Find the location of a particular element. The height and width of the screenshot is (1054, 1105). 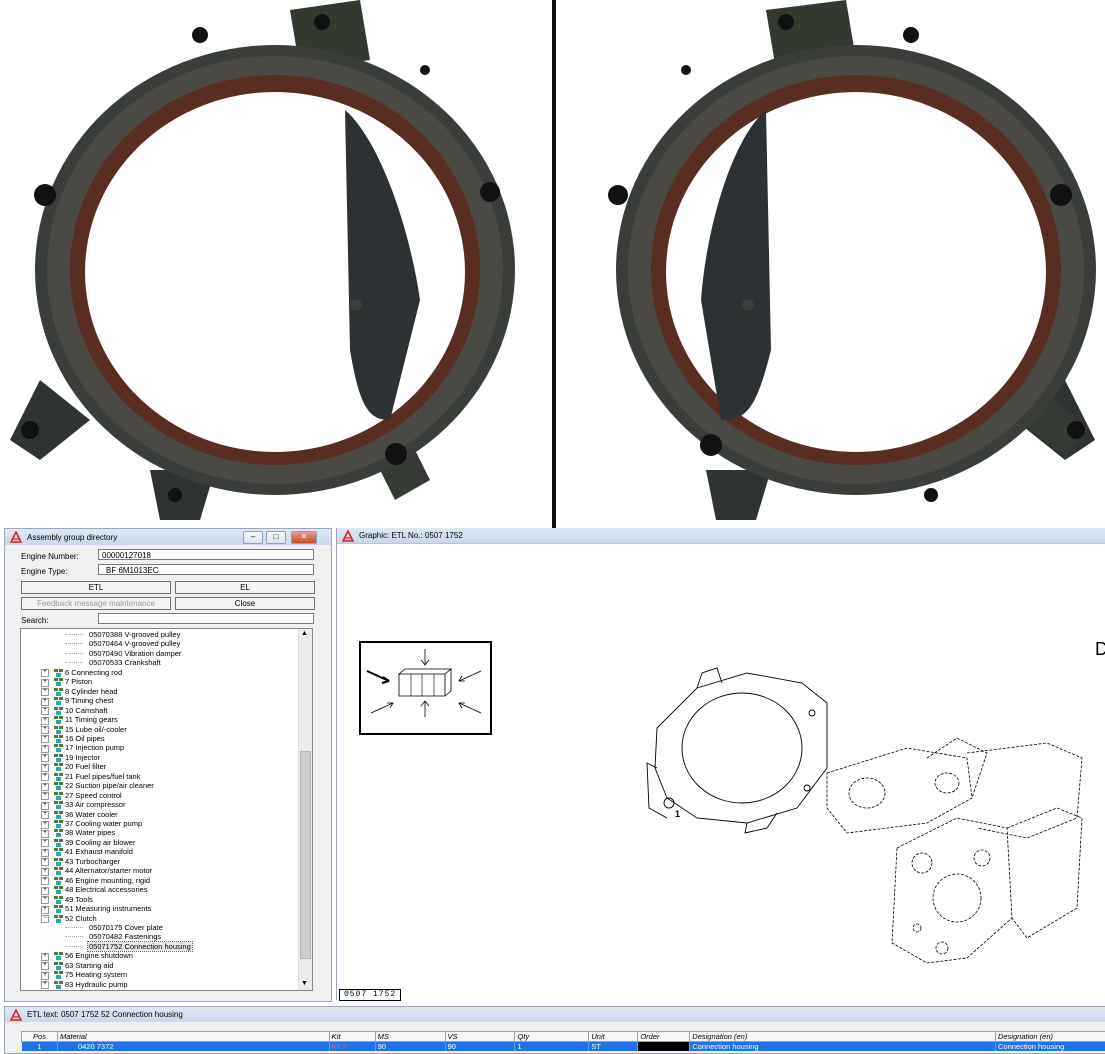

el-button: EL is located at coordinates (245, 587).